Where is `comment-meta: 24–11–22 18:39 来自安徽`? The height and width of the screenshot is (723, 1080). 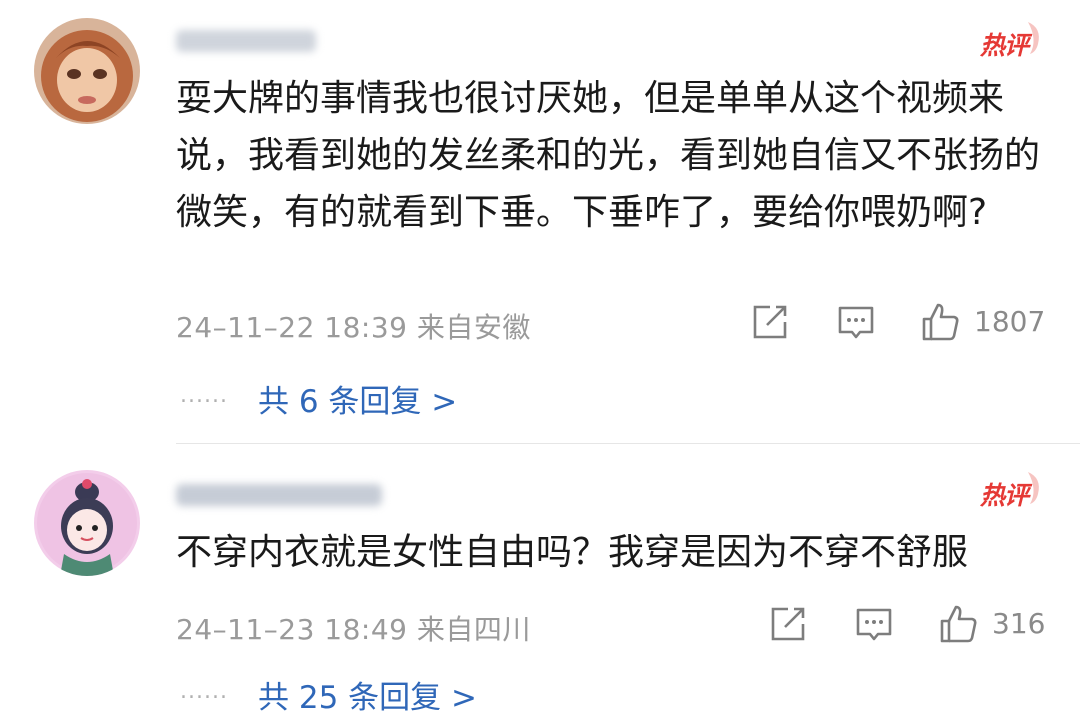 comment-meta: 24–11–22 18:39 来自安徽 is located at coordinates (353, 327).